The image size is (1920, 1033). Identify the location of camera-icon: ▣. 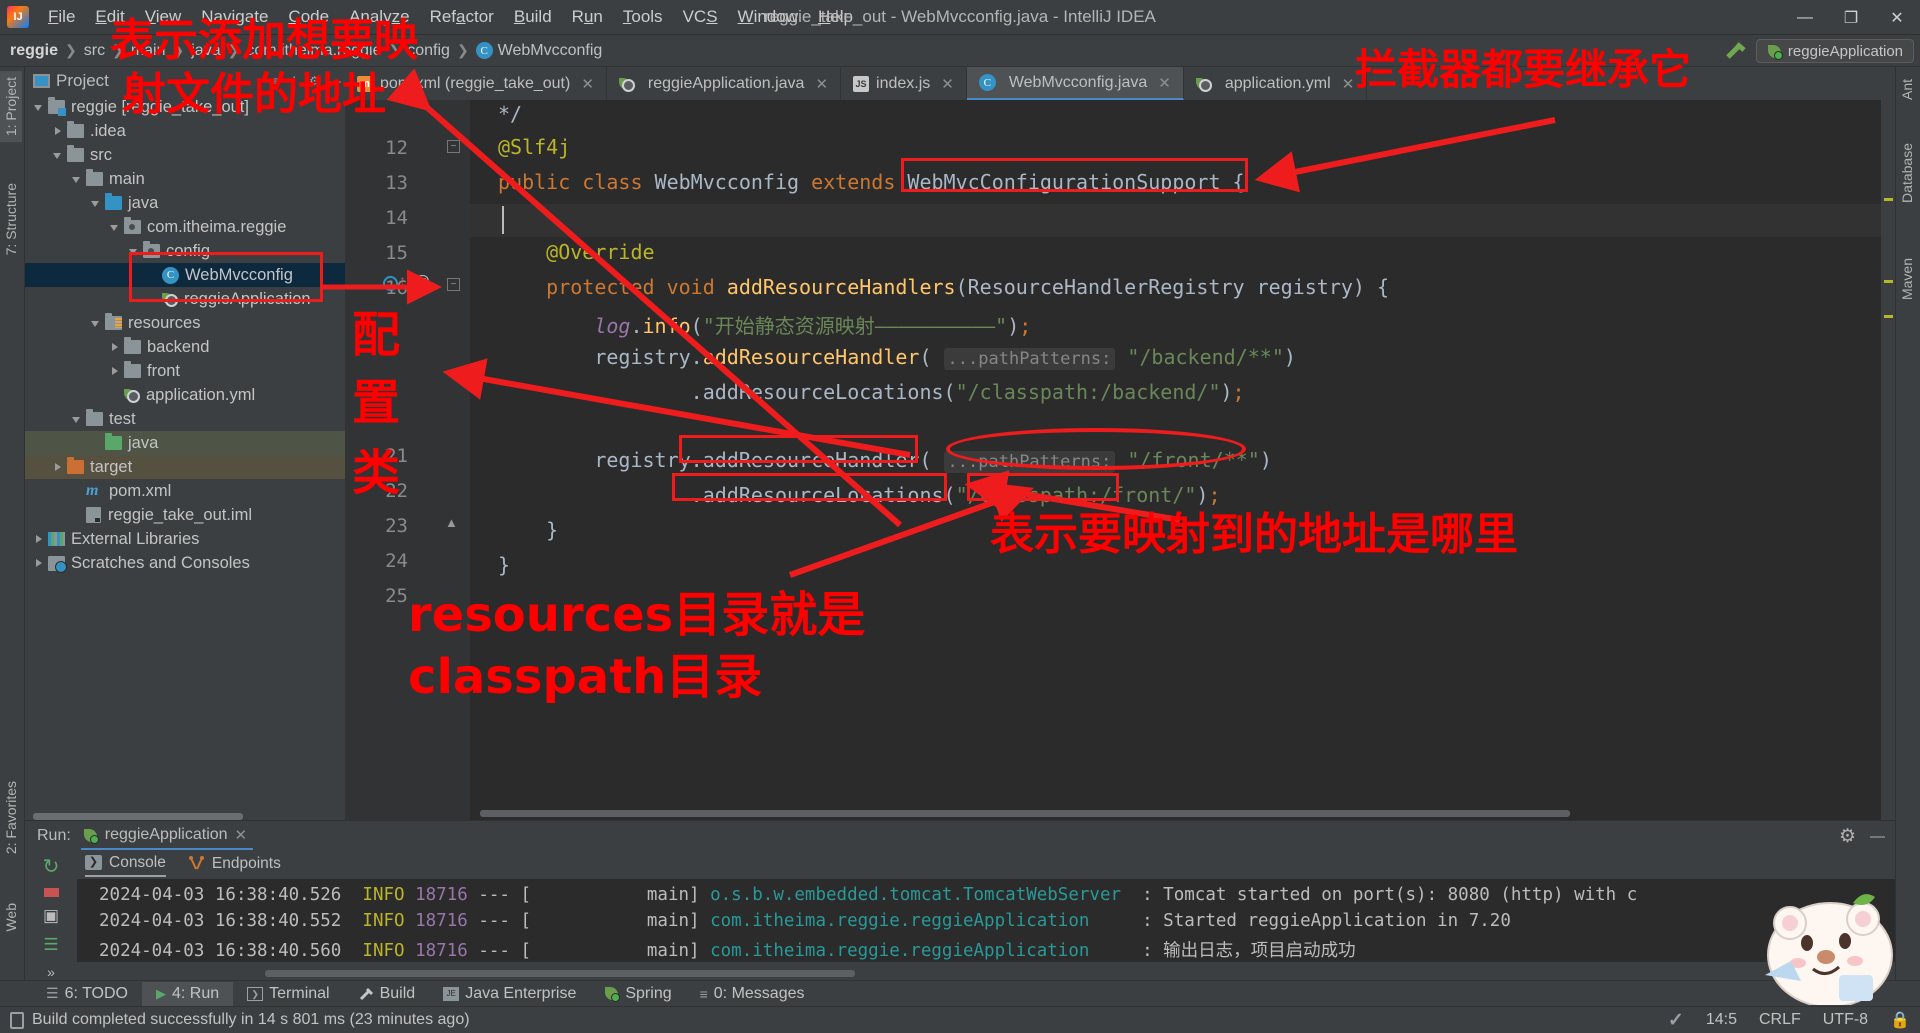
(51, 916).